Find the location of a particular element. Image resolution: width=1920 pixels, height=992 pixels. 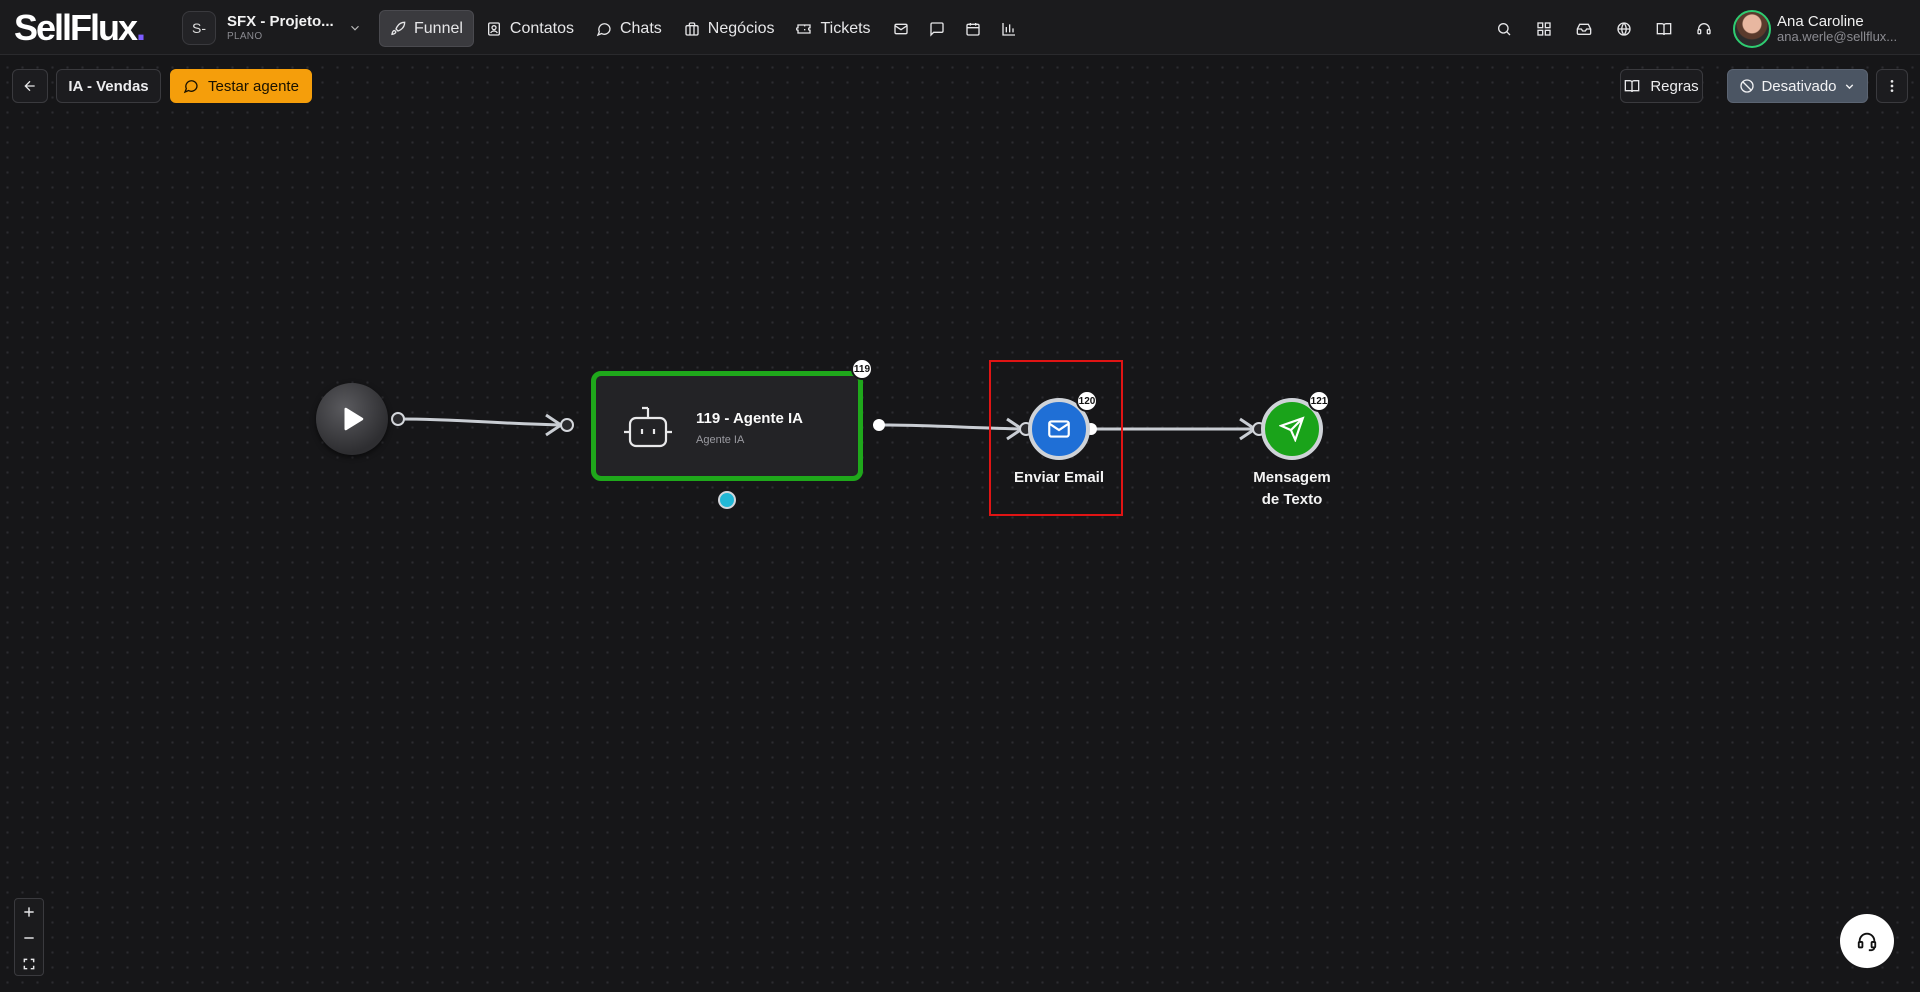

header-docs is located at coordinates (1664, 28).